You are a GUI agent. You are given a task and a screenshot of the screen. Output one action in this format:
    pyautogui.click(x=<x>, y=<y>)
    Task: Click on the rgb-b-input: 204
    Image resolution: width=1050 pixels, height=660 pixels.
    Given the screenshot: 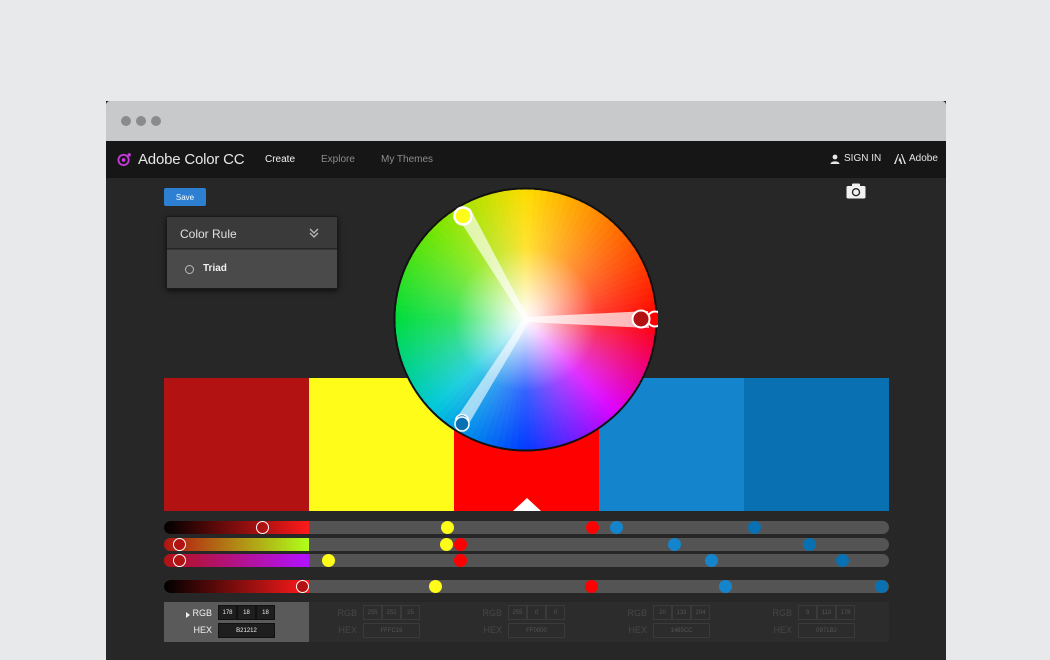 What is the action you would take?
    pyautogui.click(x=700, y=612)
    